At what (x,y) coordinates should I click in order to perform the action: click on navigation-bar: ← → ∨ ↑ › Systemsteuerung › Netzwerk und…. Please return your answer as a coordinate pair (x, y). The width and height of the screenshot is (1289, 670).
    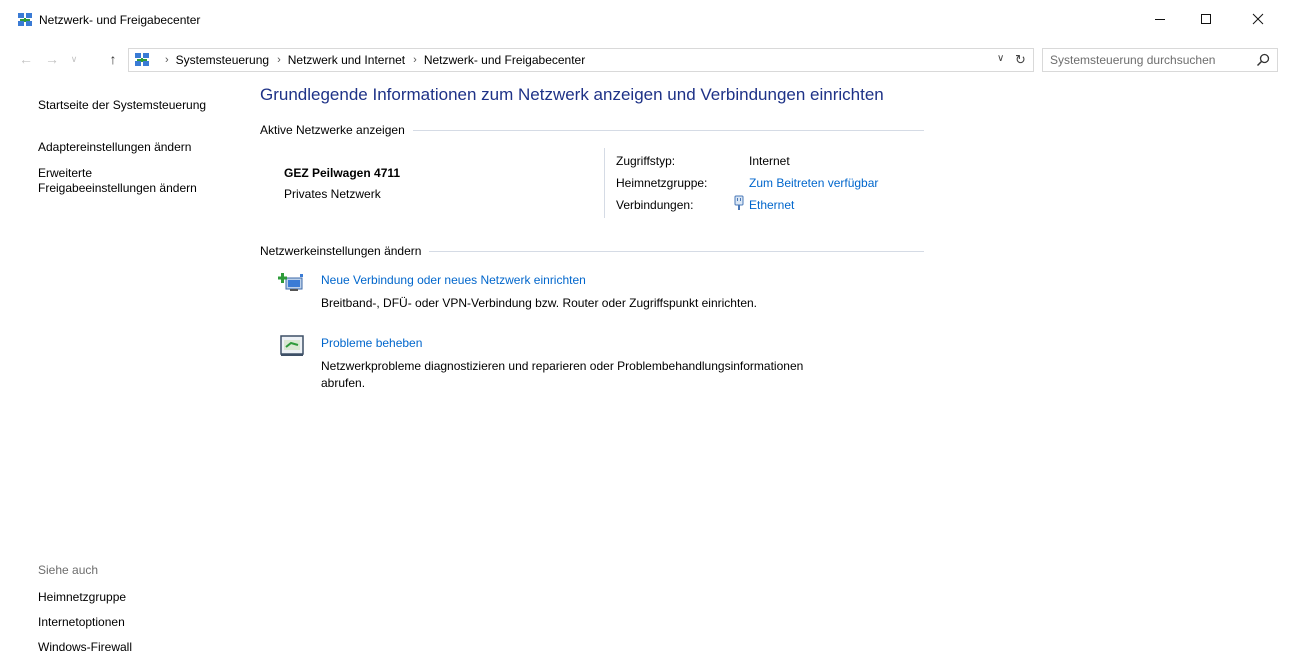
    Looking at the image, I should click on (644, 60).